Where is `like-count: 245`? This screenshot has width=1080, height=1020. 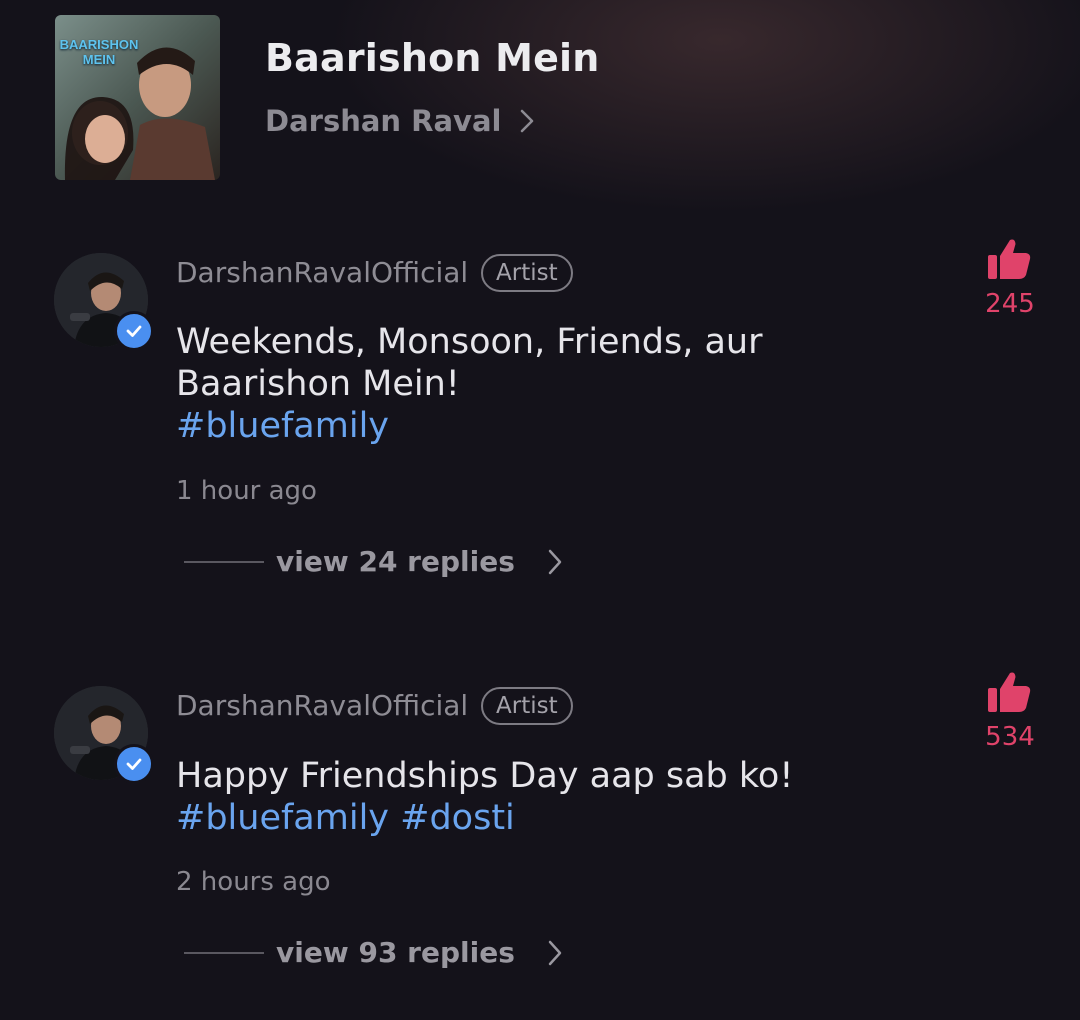 like-count: 245 is located at coordinates (1010, 304).